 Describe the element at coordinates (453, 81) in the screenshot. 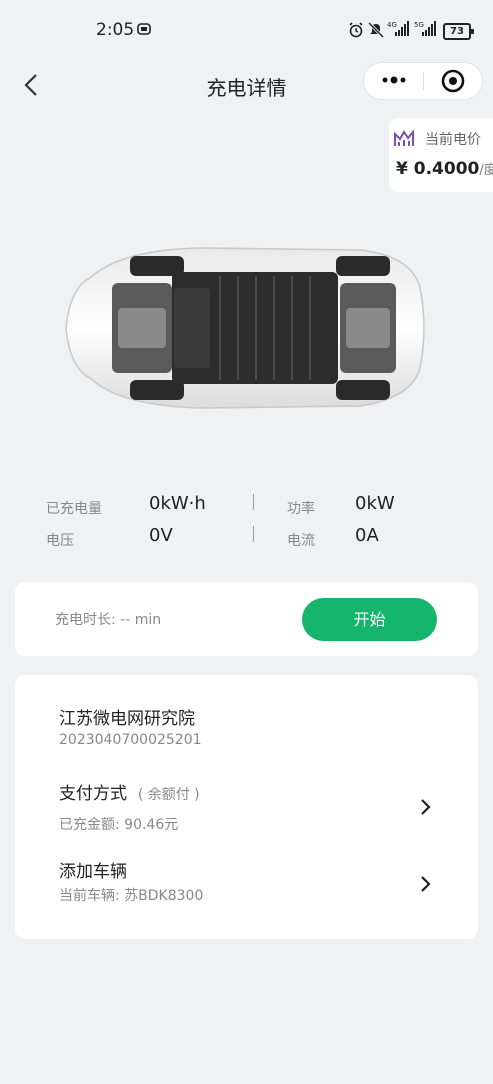

I see `close-mini-program-icon` at that location.